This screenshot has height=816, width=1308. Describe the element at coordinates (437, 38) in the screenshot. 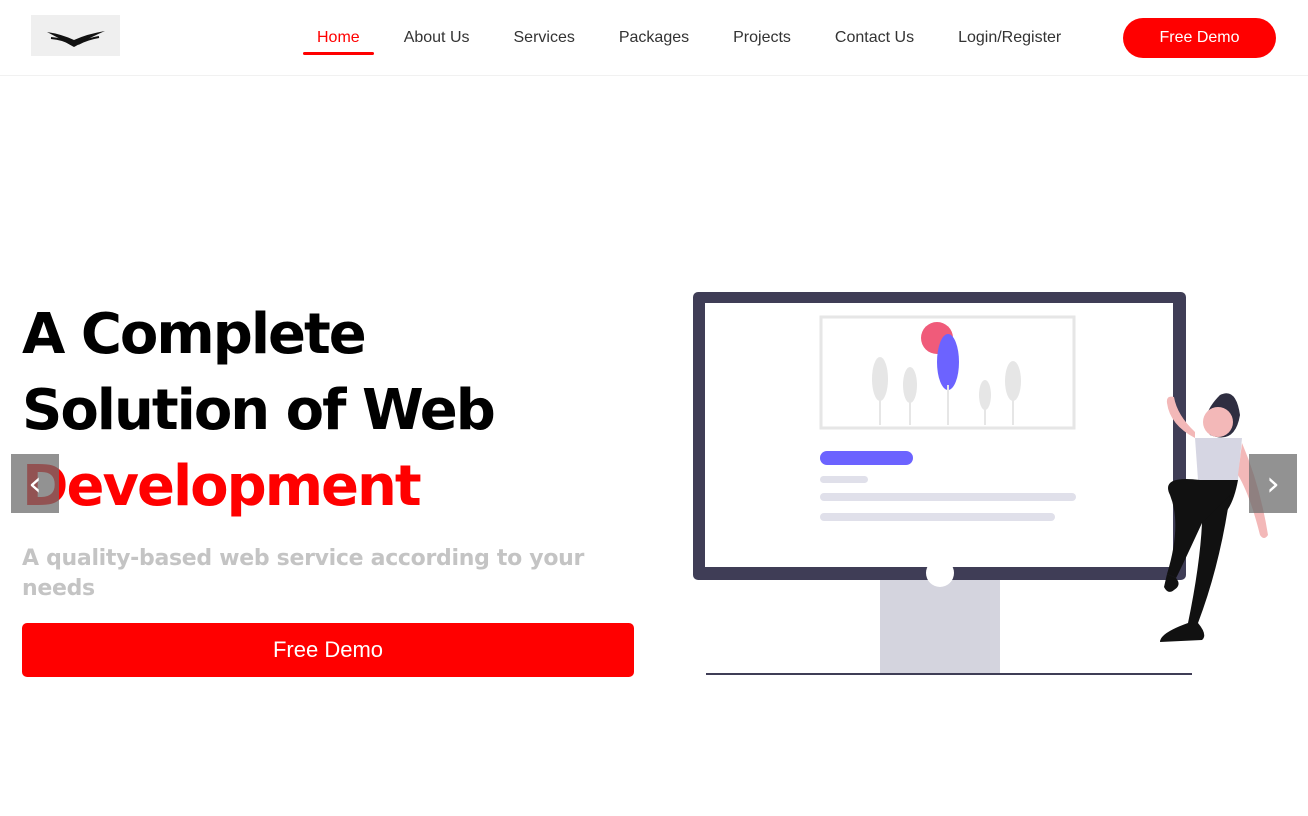

I see `nav-item-about-us: About Us` at that location.